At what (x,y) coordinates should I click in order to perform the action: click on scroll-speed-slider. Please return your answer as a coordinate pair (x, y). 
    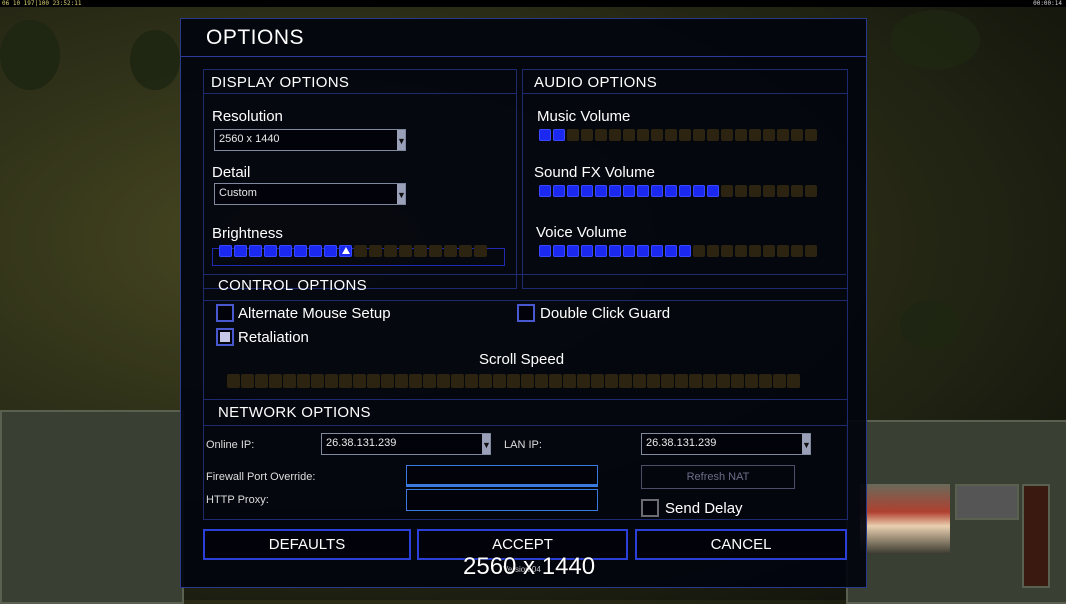
    Looking at the image, I should click on (513, 381).